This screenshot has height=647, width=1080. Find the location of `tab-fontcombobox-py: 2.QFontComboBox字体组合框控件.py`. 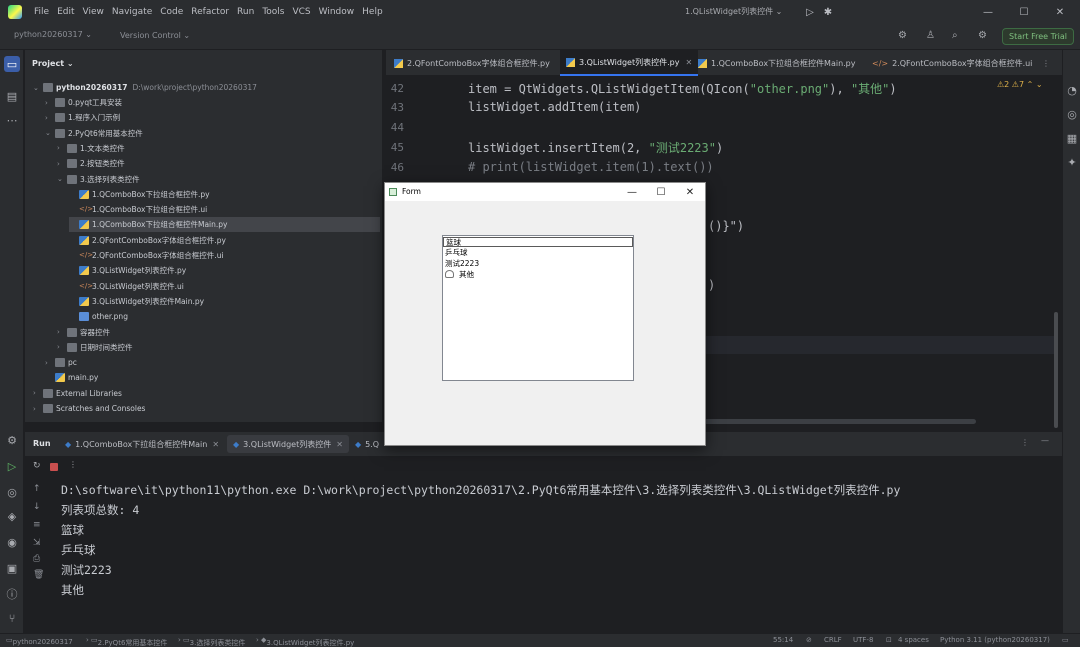

tab-fontcombobox-py: 2.QFontComboBox字体组合框控件.py is located at coordinates (472, 63).